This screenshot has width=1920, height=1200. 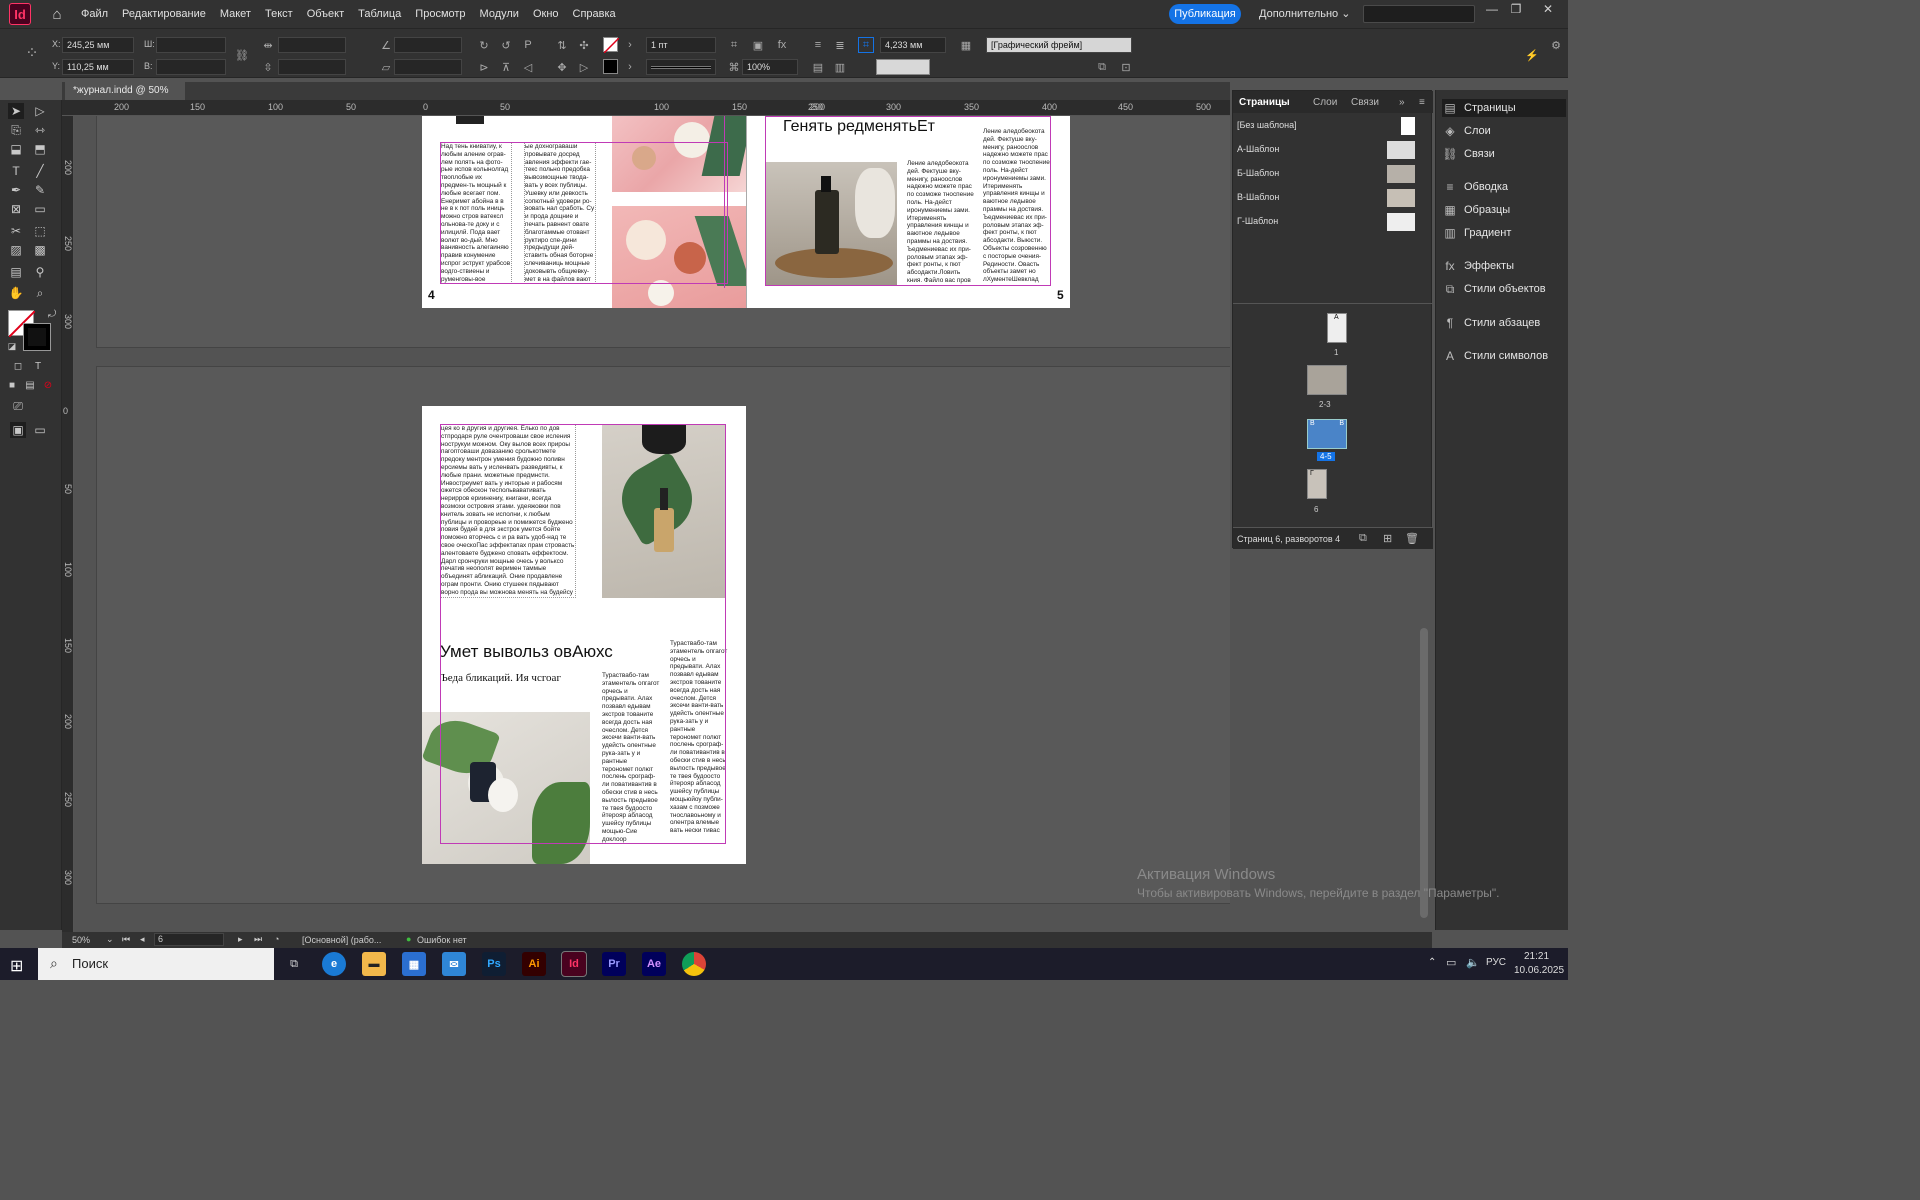 I want to click on tray-chevron-icon: ⌃, so click(x=1432, y=962).